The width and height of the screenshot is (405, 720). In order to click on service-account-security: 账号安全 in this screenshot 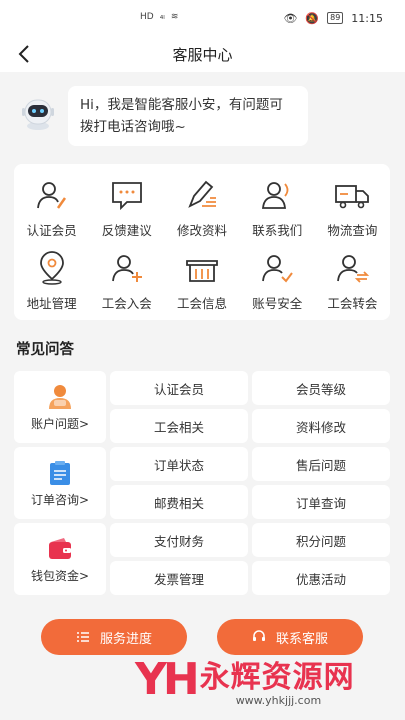, I will do `click(277, 281)`.